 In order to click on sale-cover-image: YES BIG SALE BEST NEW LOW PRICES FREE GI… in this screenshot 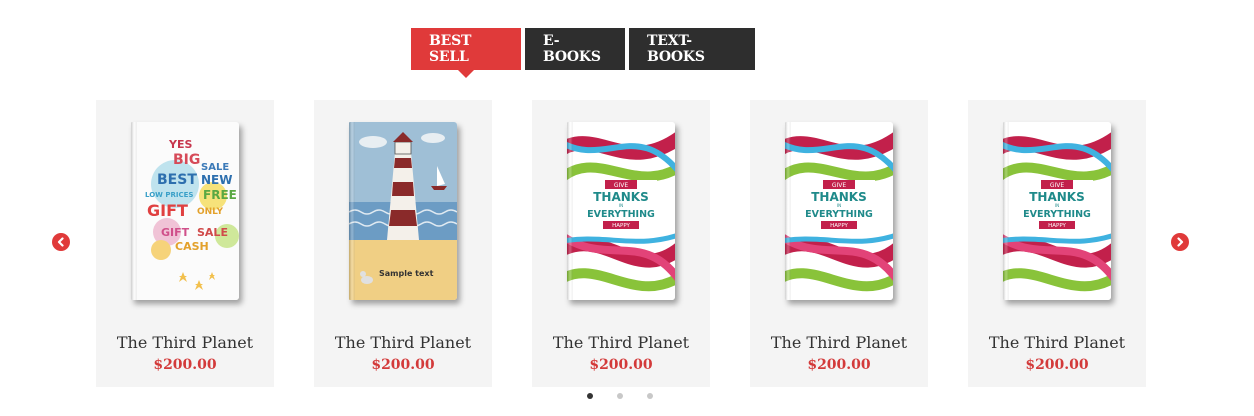, I will do `click(185, 211)`.